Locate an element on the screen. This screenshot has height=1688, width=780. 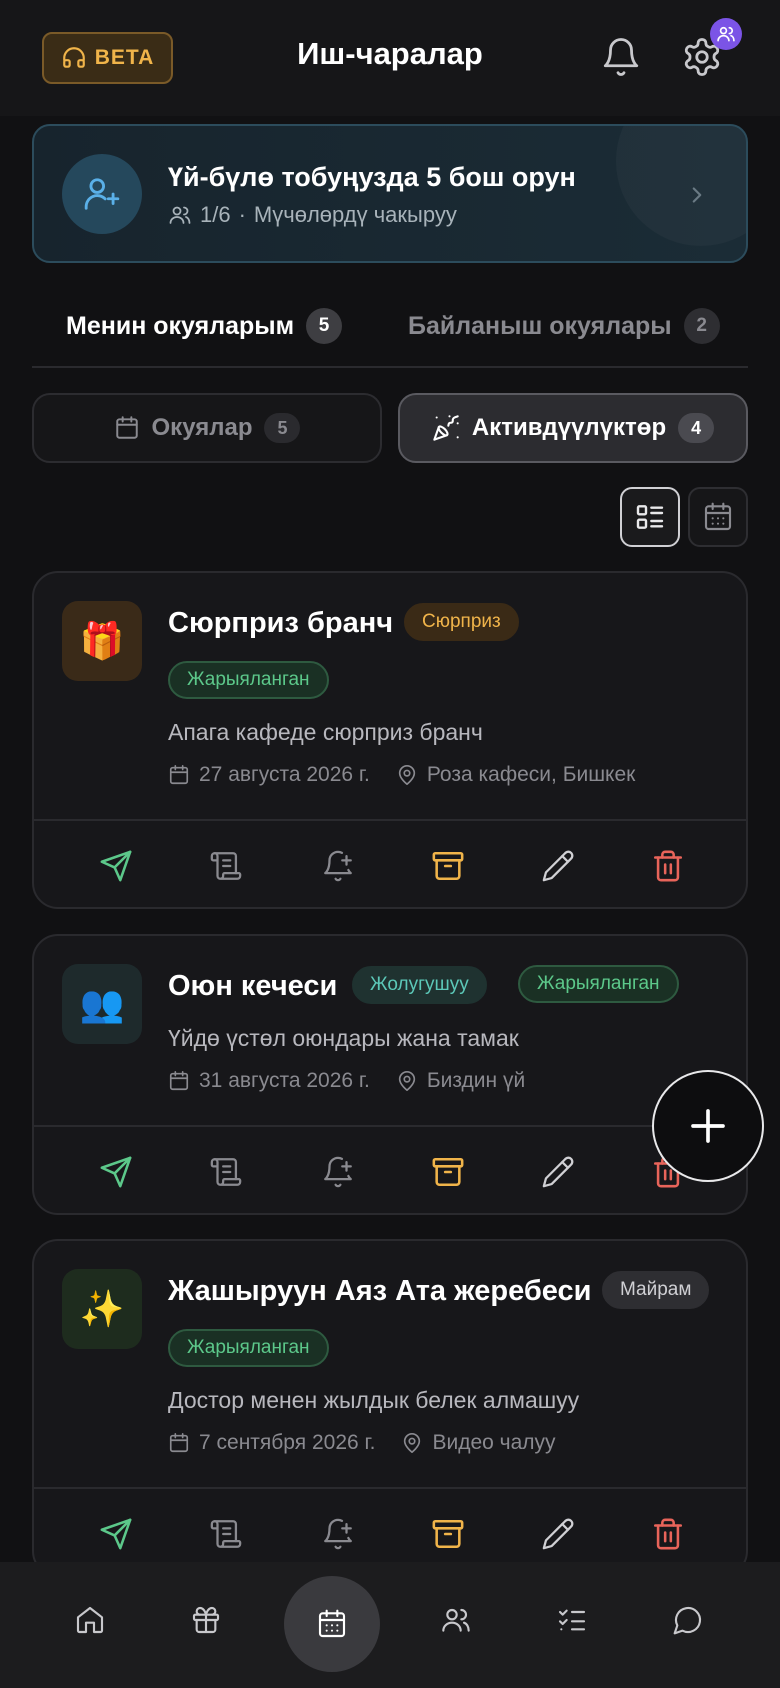
card-meta: 27 августа 2026 г. Роза кафеси, Бишкек is located at coordinates (401, 775).